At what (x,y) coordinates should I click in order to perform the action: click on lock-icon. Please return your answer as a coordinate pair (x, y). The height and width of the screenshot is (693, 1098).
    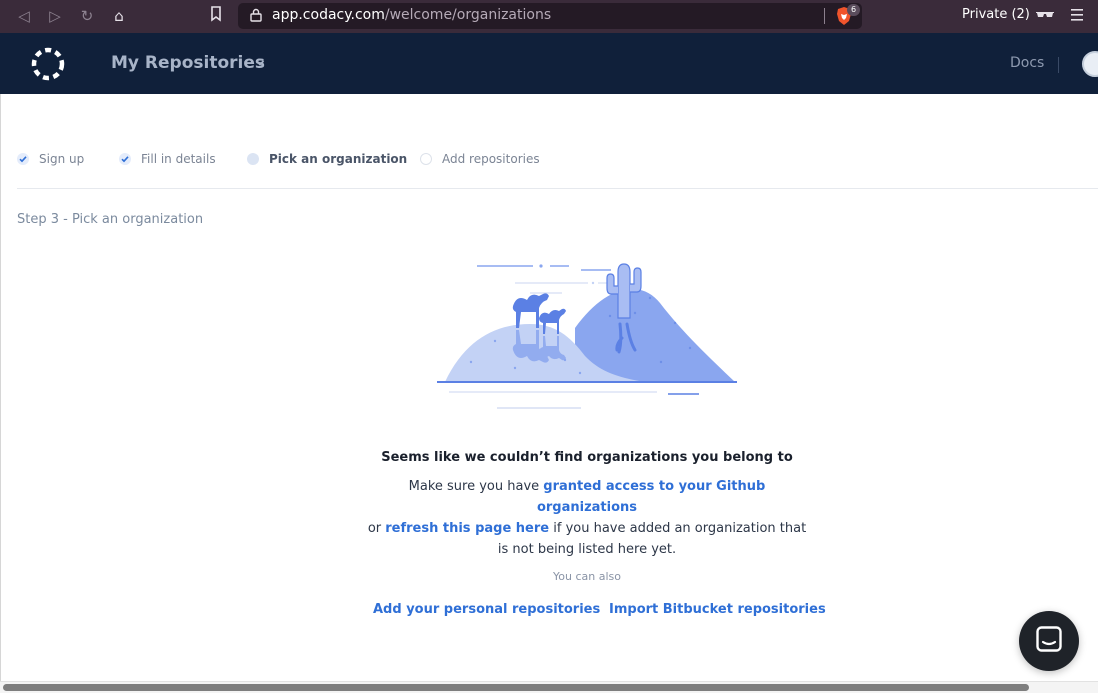
    Looking at the image, I should click on (256, 15).